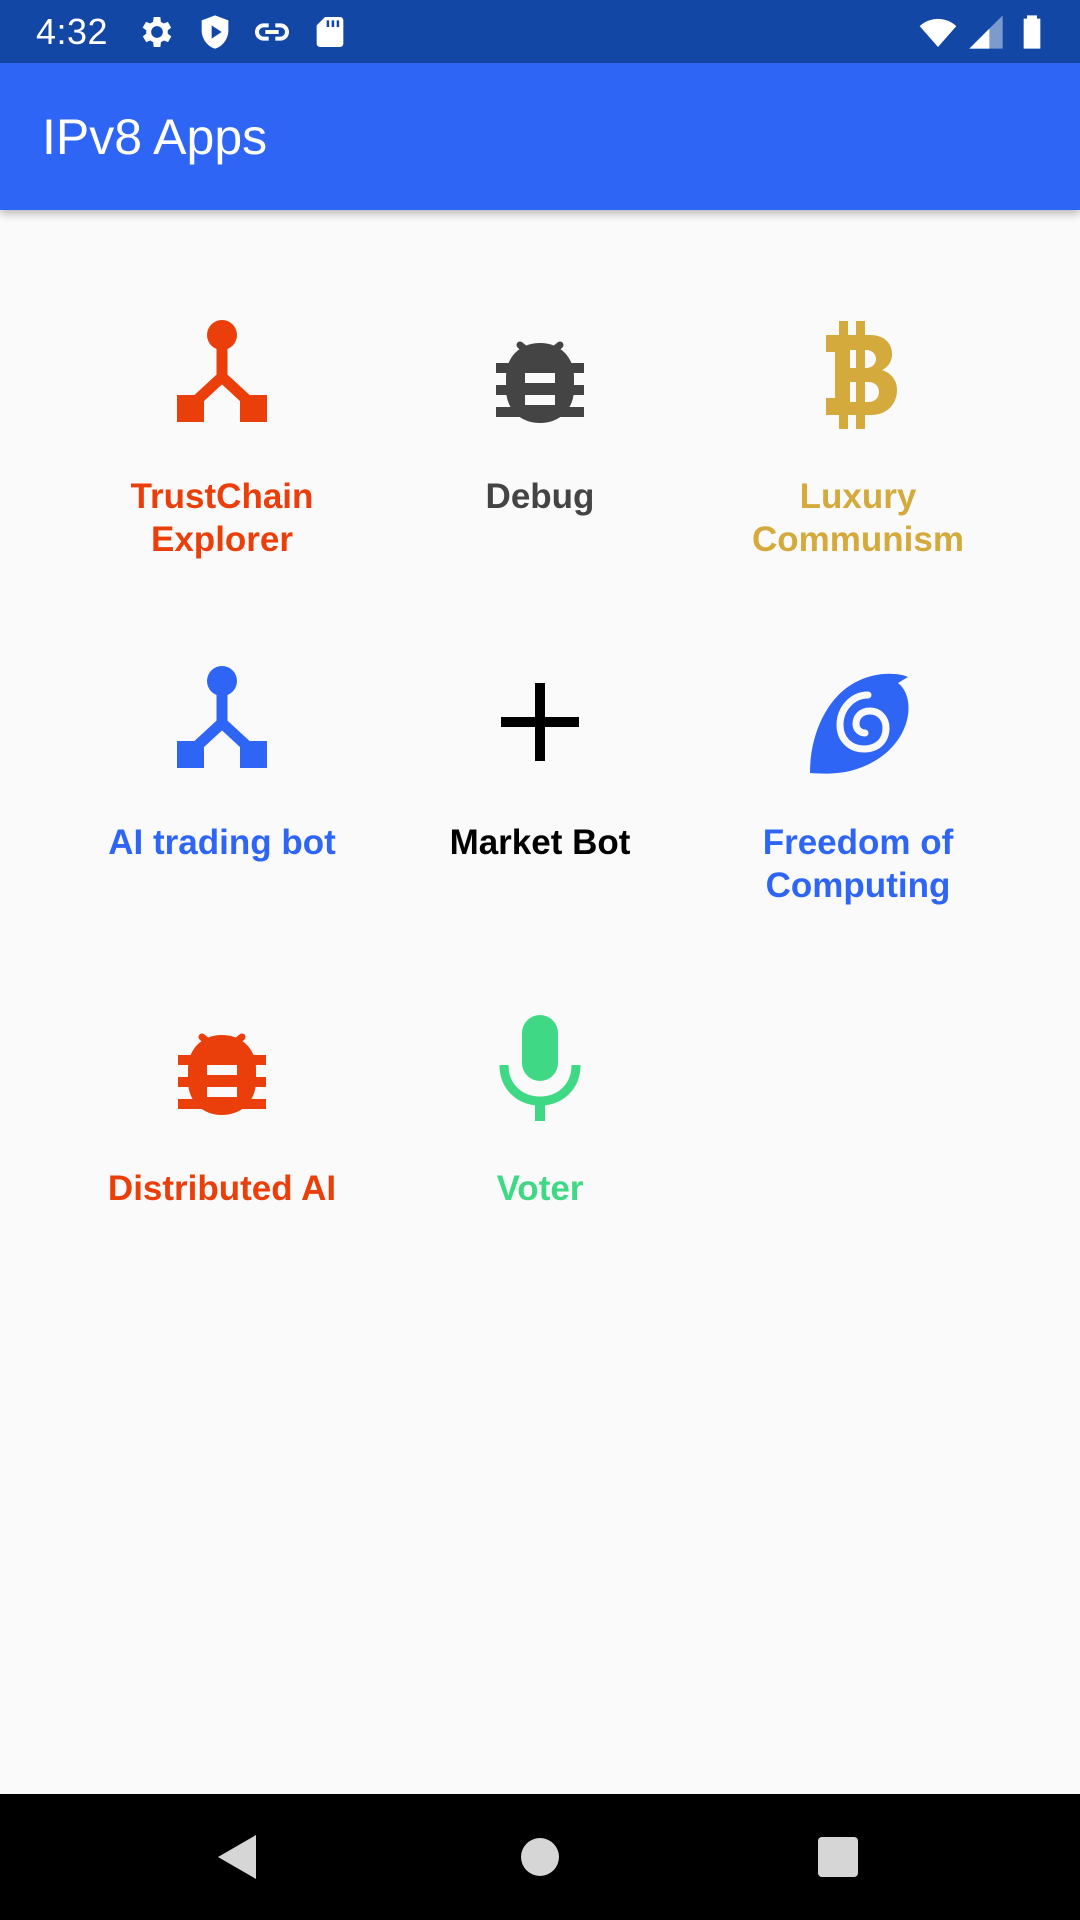  I want to click on app-tile-market-bot: Market Bot, so click(540, 716).